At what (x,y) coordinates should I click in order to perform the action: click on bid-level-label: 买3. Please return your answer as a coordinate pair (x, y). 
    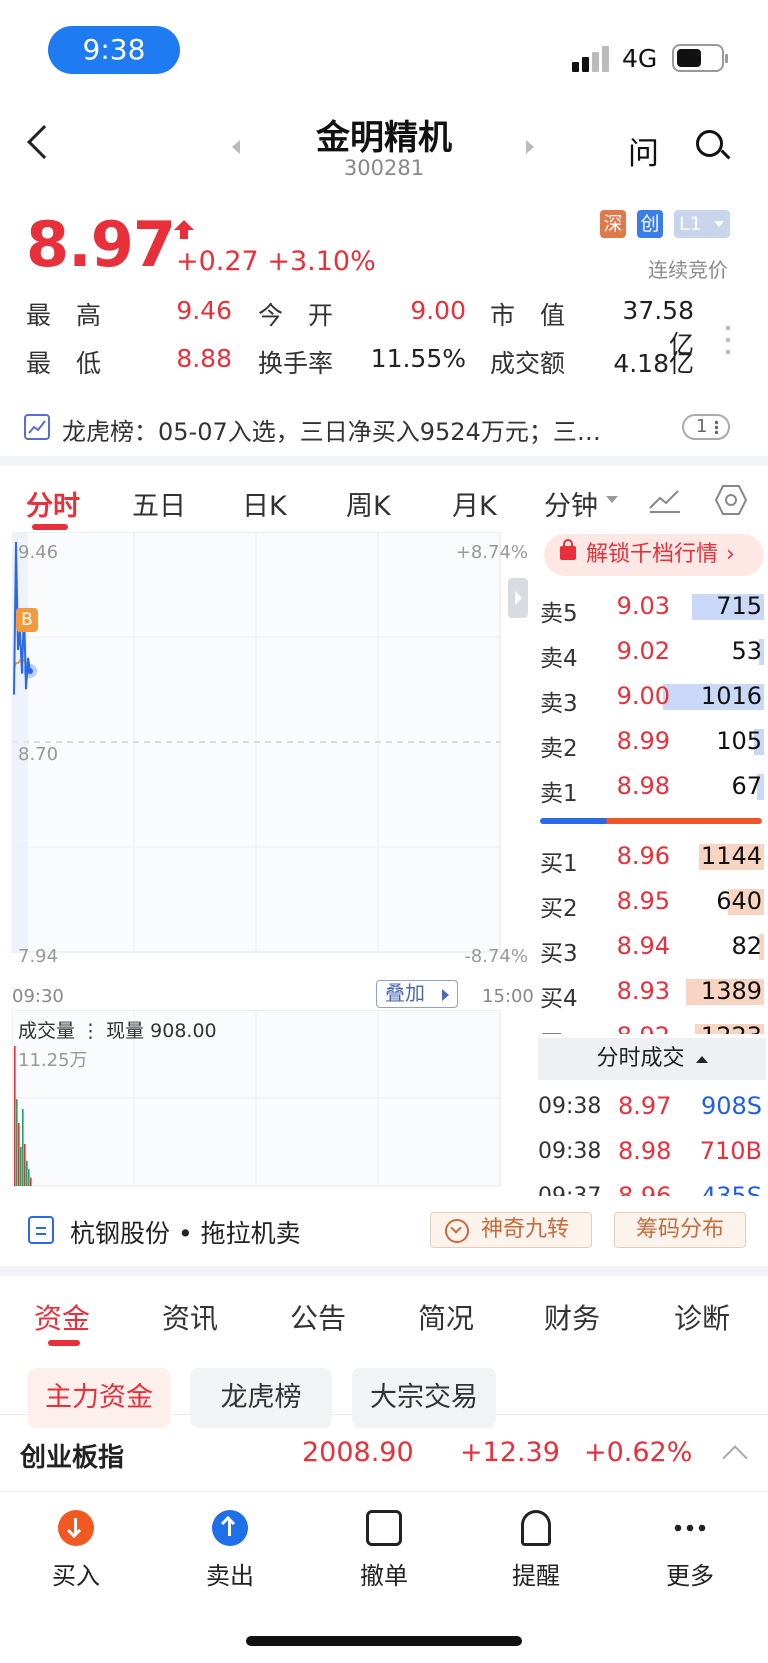
    Looking at the image, I should click on (559, 954).